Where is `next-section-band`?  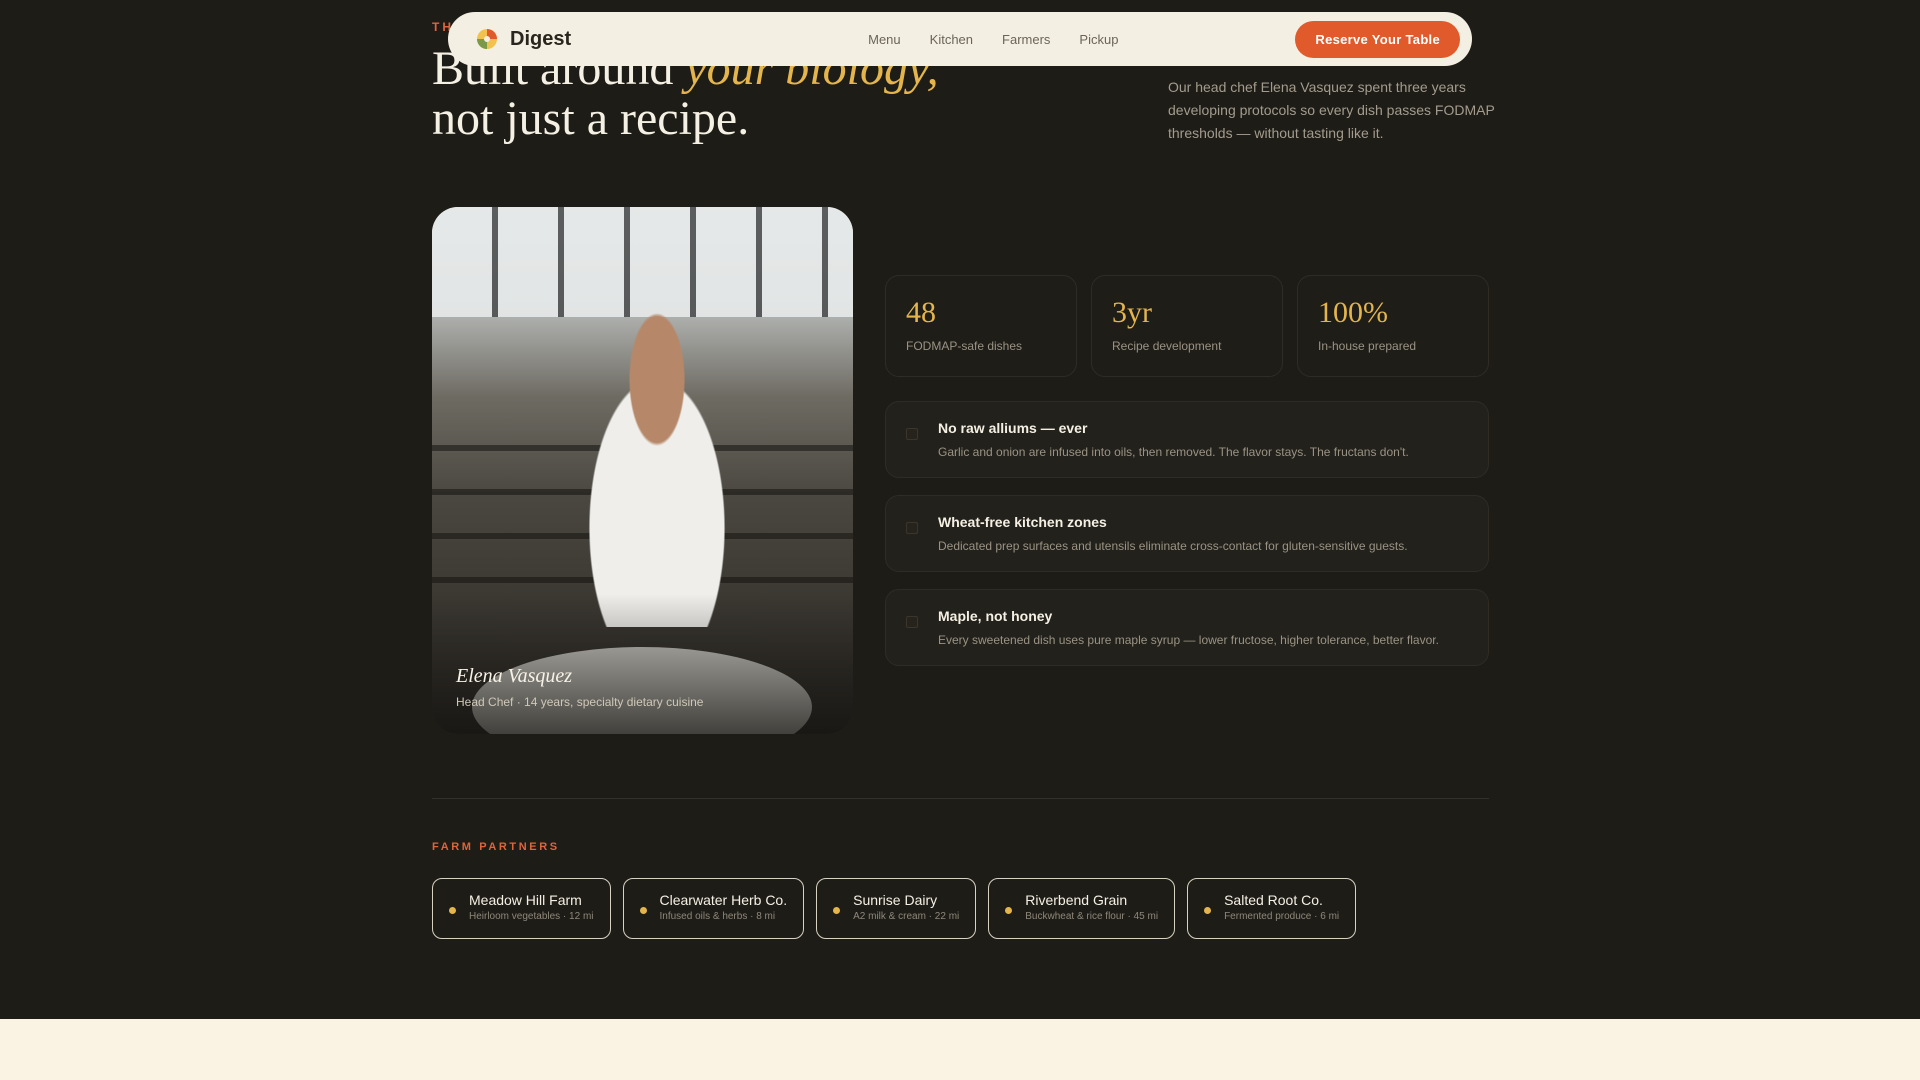 next-section-band is located at coordinates (960, 1049).